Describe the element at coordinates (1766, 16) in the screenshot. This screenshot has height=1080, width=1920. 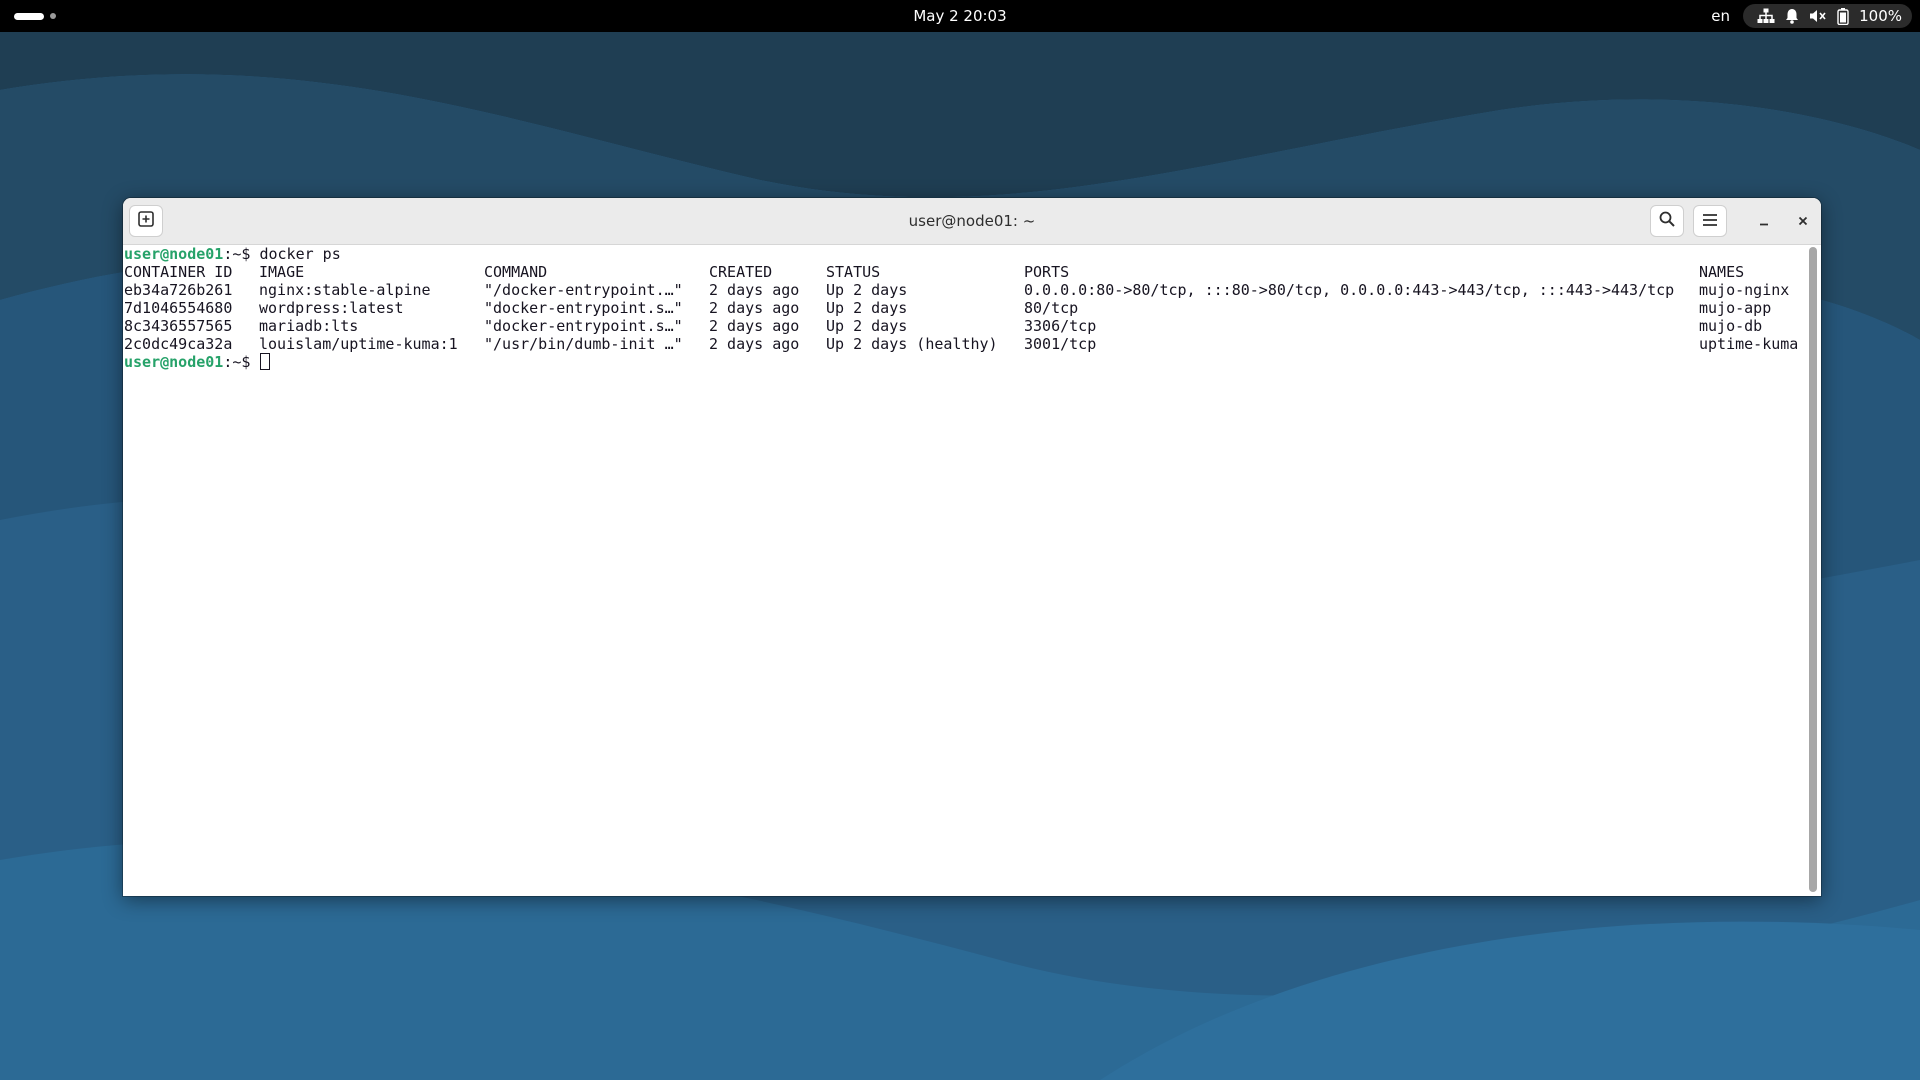
I see `network-icon` at that location.